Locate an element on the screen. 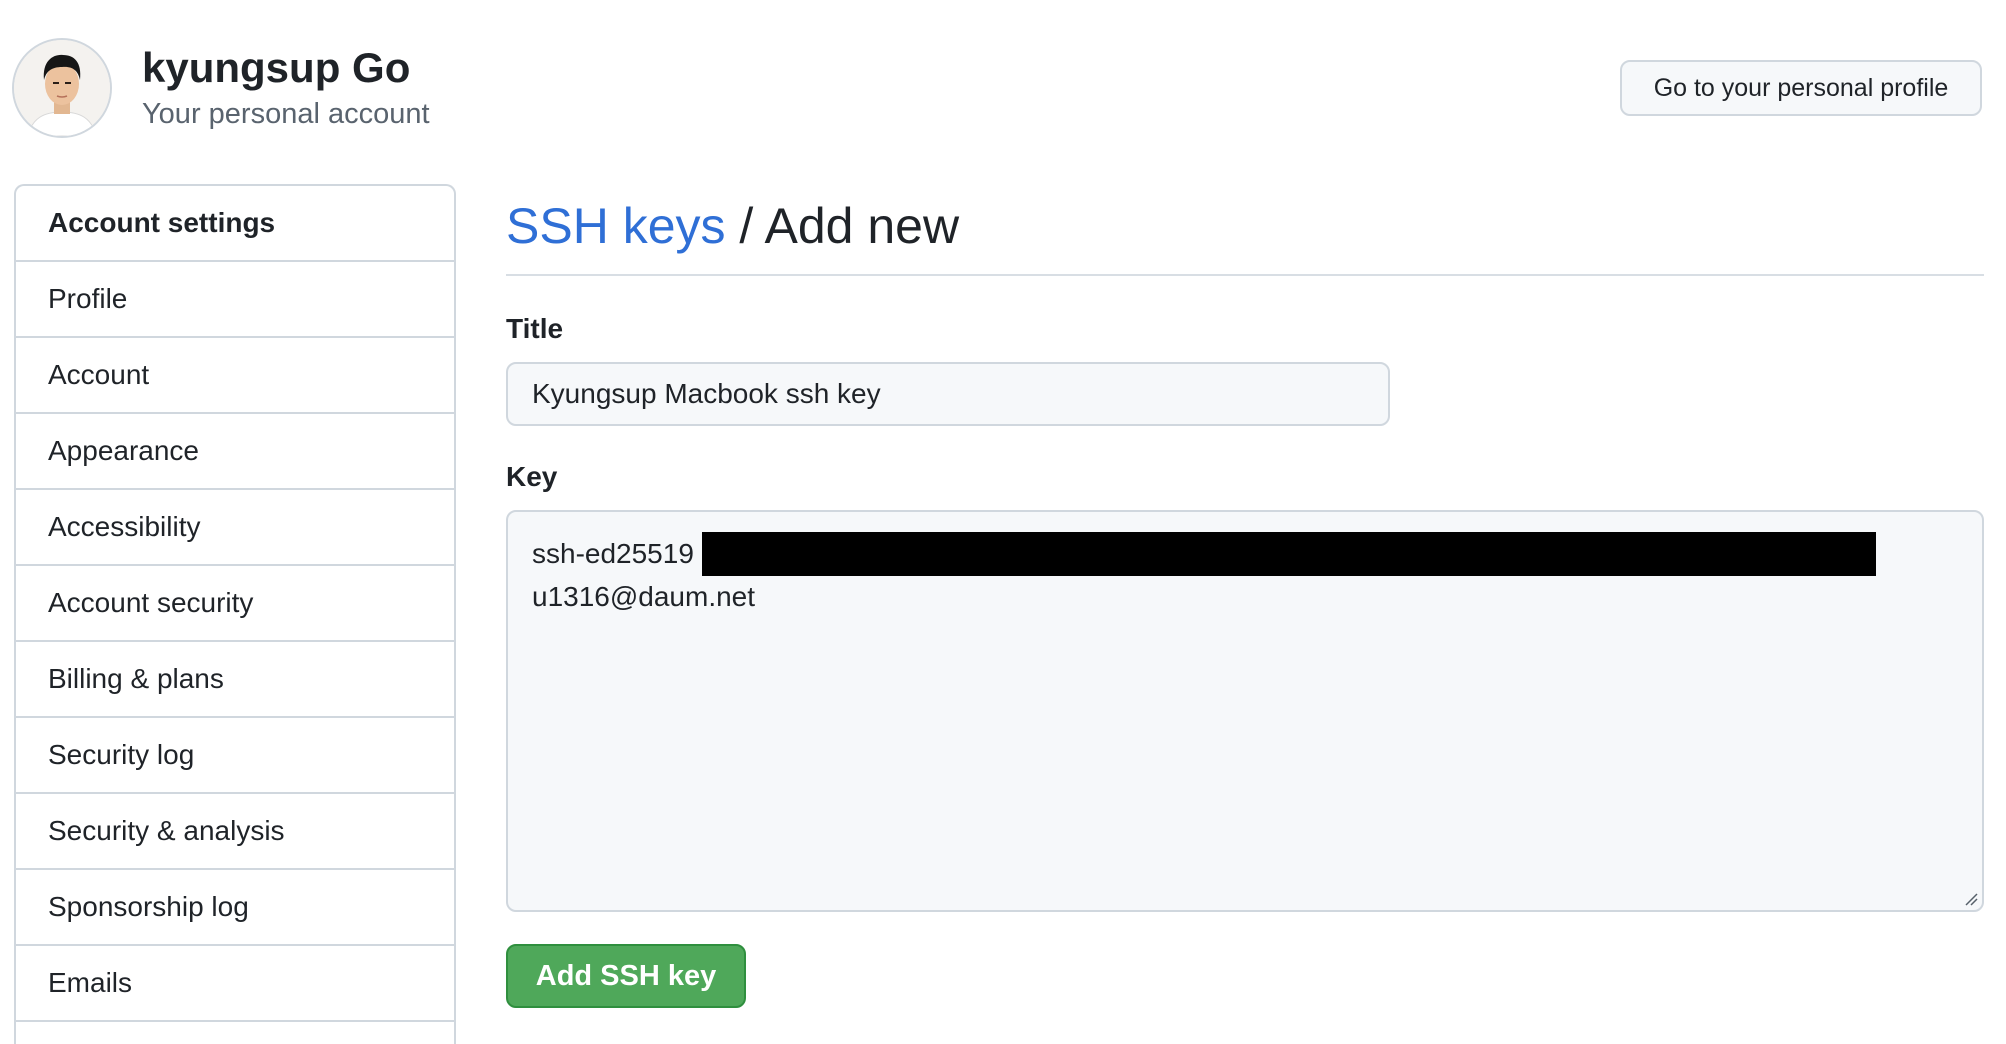 Image resolution: width=2006 pixels, height=1044 pixels. key-line-2: u1316@daum.net is located at coordinates (1245, 597).